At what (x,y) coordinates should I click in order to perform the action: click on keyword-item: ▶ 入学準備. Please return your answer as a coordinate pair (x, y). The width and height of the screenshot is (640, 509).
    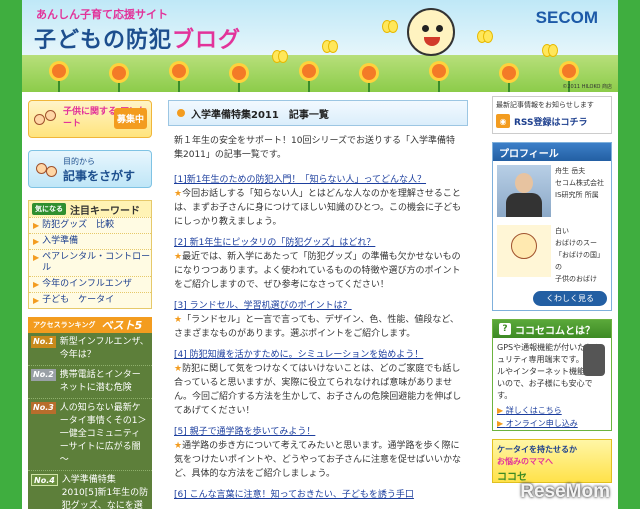
    Looking at the image, I should click on (90, 241).